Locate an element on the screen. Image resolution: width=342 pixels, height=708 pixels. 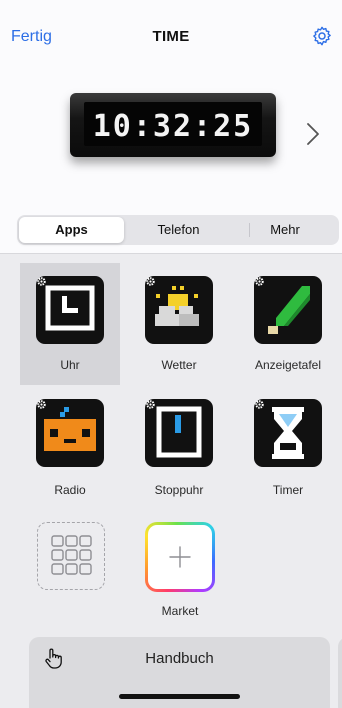
gear-icon is located at coordinates (322, 36).